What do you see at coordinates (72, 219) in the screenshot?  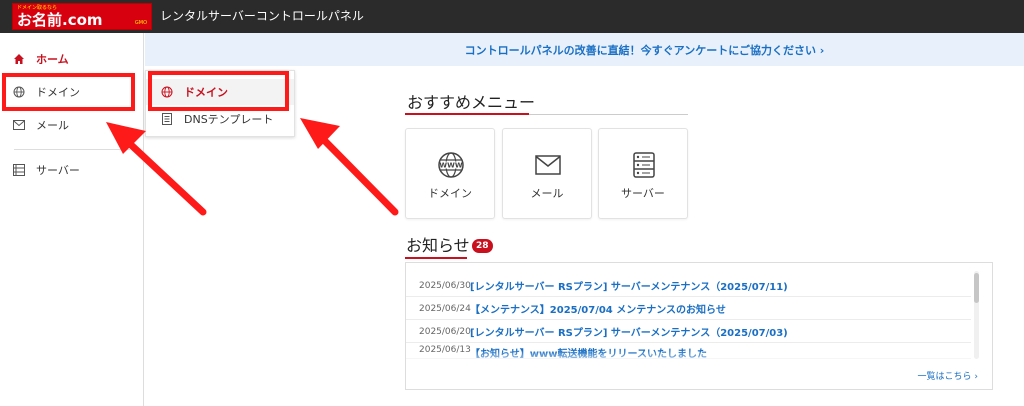 I see `sidebar: ホーム ドメイン メール サーバー` at bounding box center [72, 219].